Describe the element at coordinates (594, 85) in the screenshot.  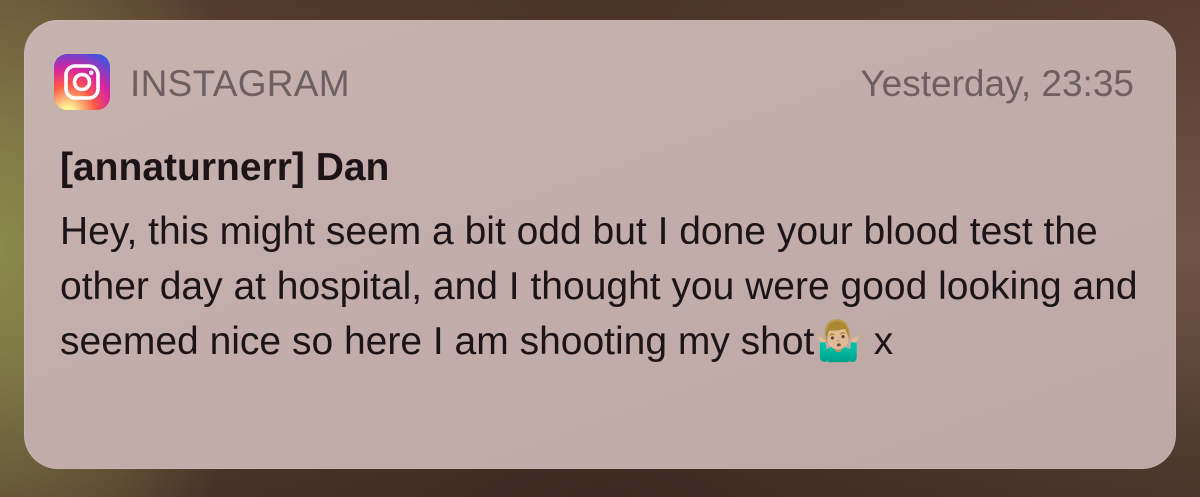
I see `notification-header: INSTAGRAM Yesterday, 23:35` at that location.